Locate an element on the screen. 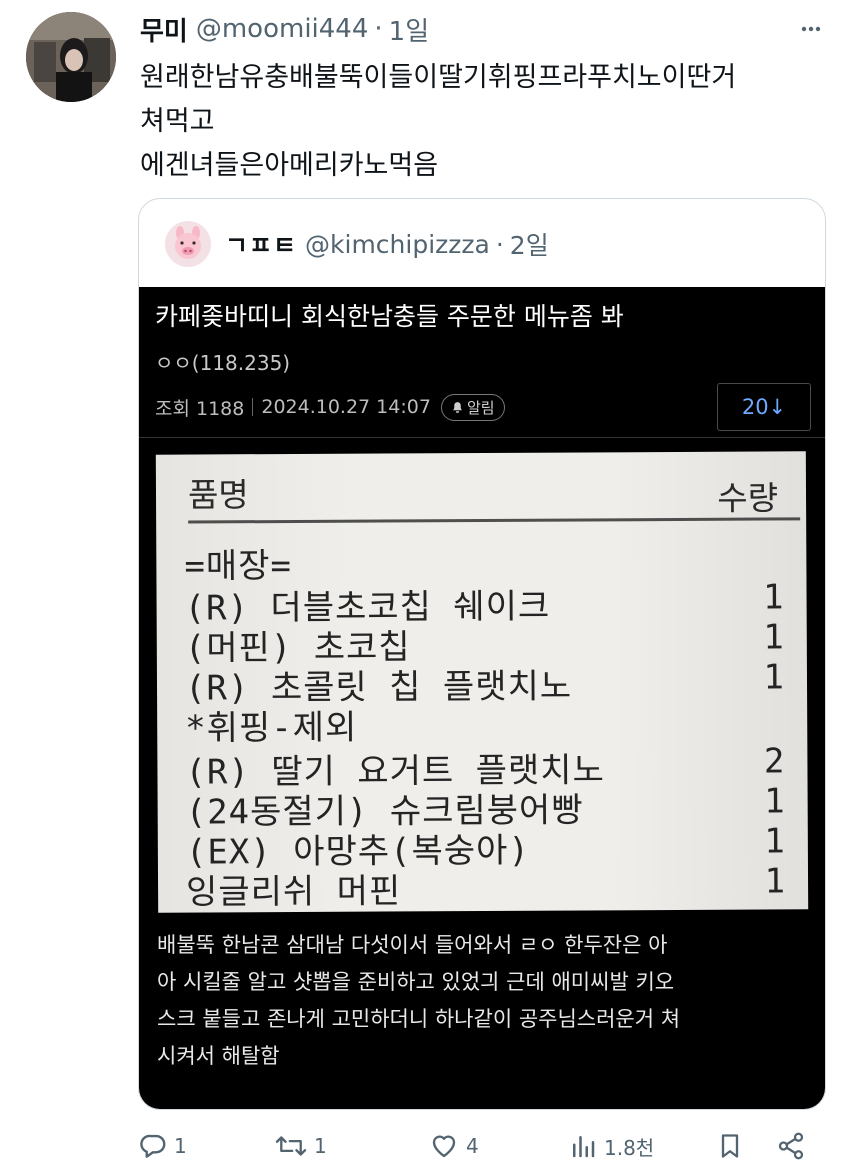 The height and width of the screenshot is (1173, 850). author-handle: @moomii444 is located at coordinates (282, 29).